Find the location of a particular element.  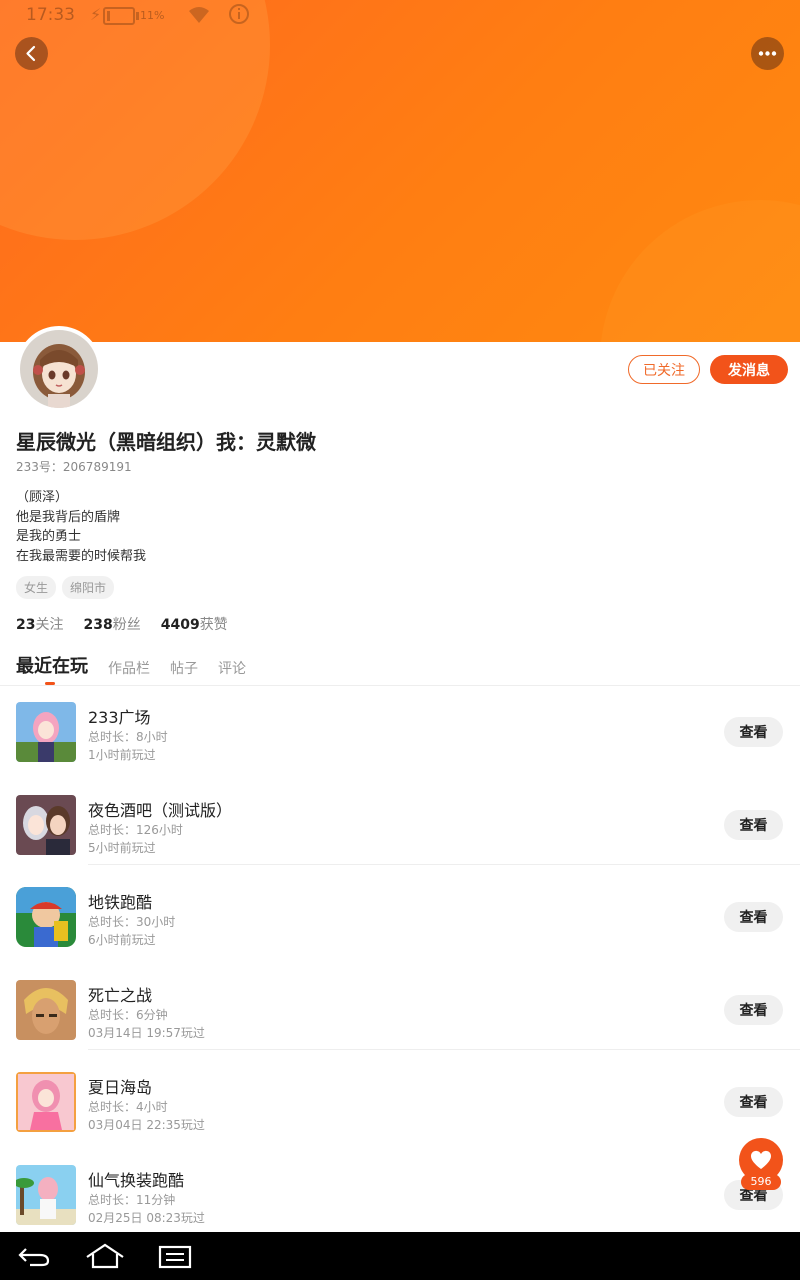

status-time: 17:33 is located at coordinates (50, 15).